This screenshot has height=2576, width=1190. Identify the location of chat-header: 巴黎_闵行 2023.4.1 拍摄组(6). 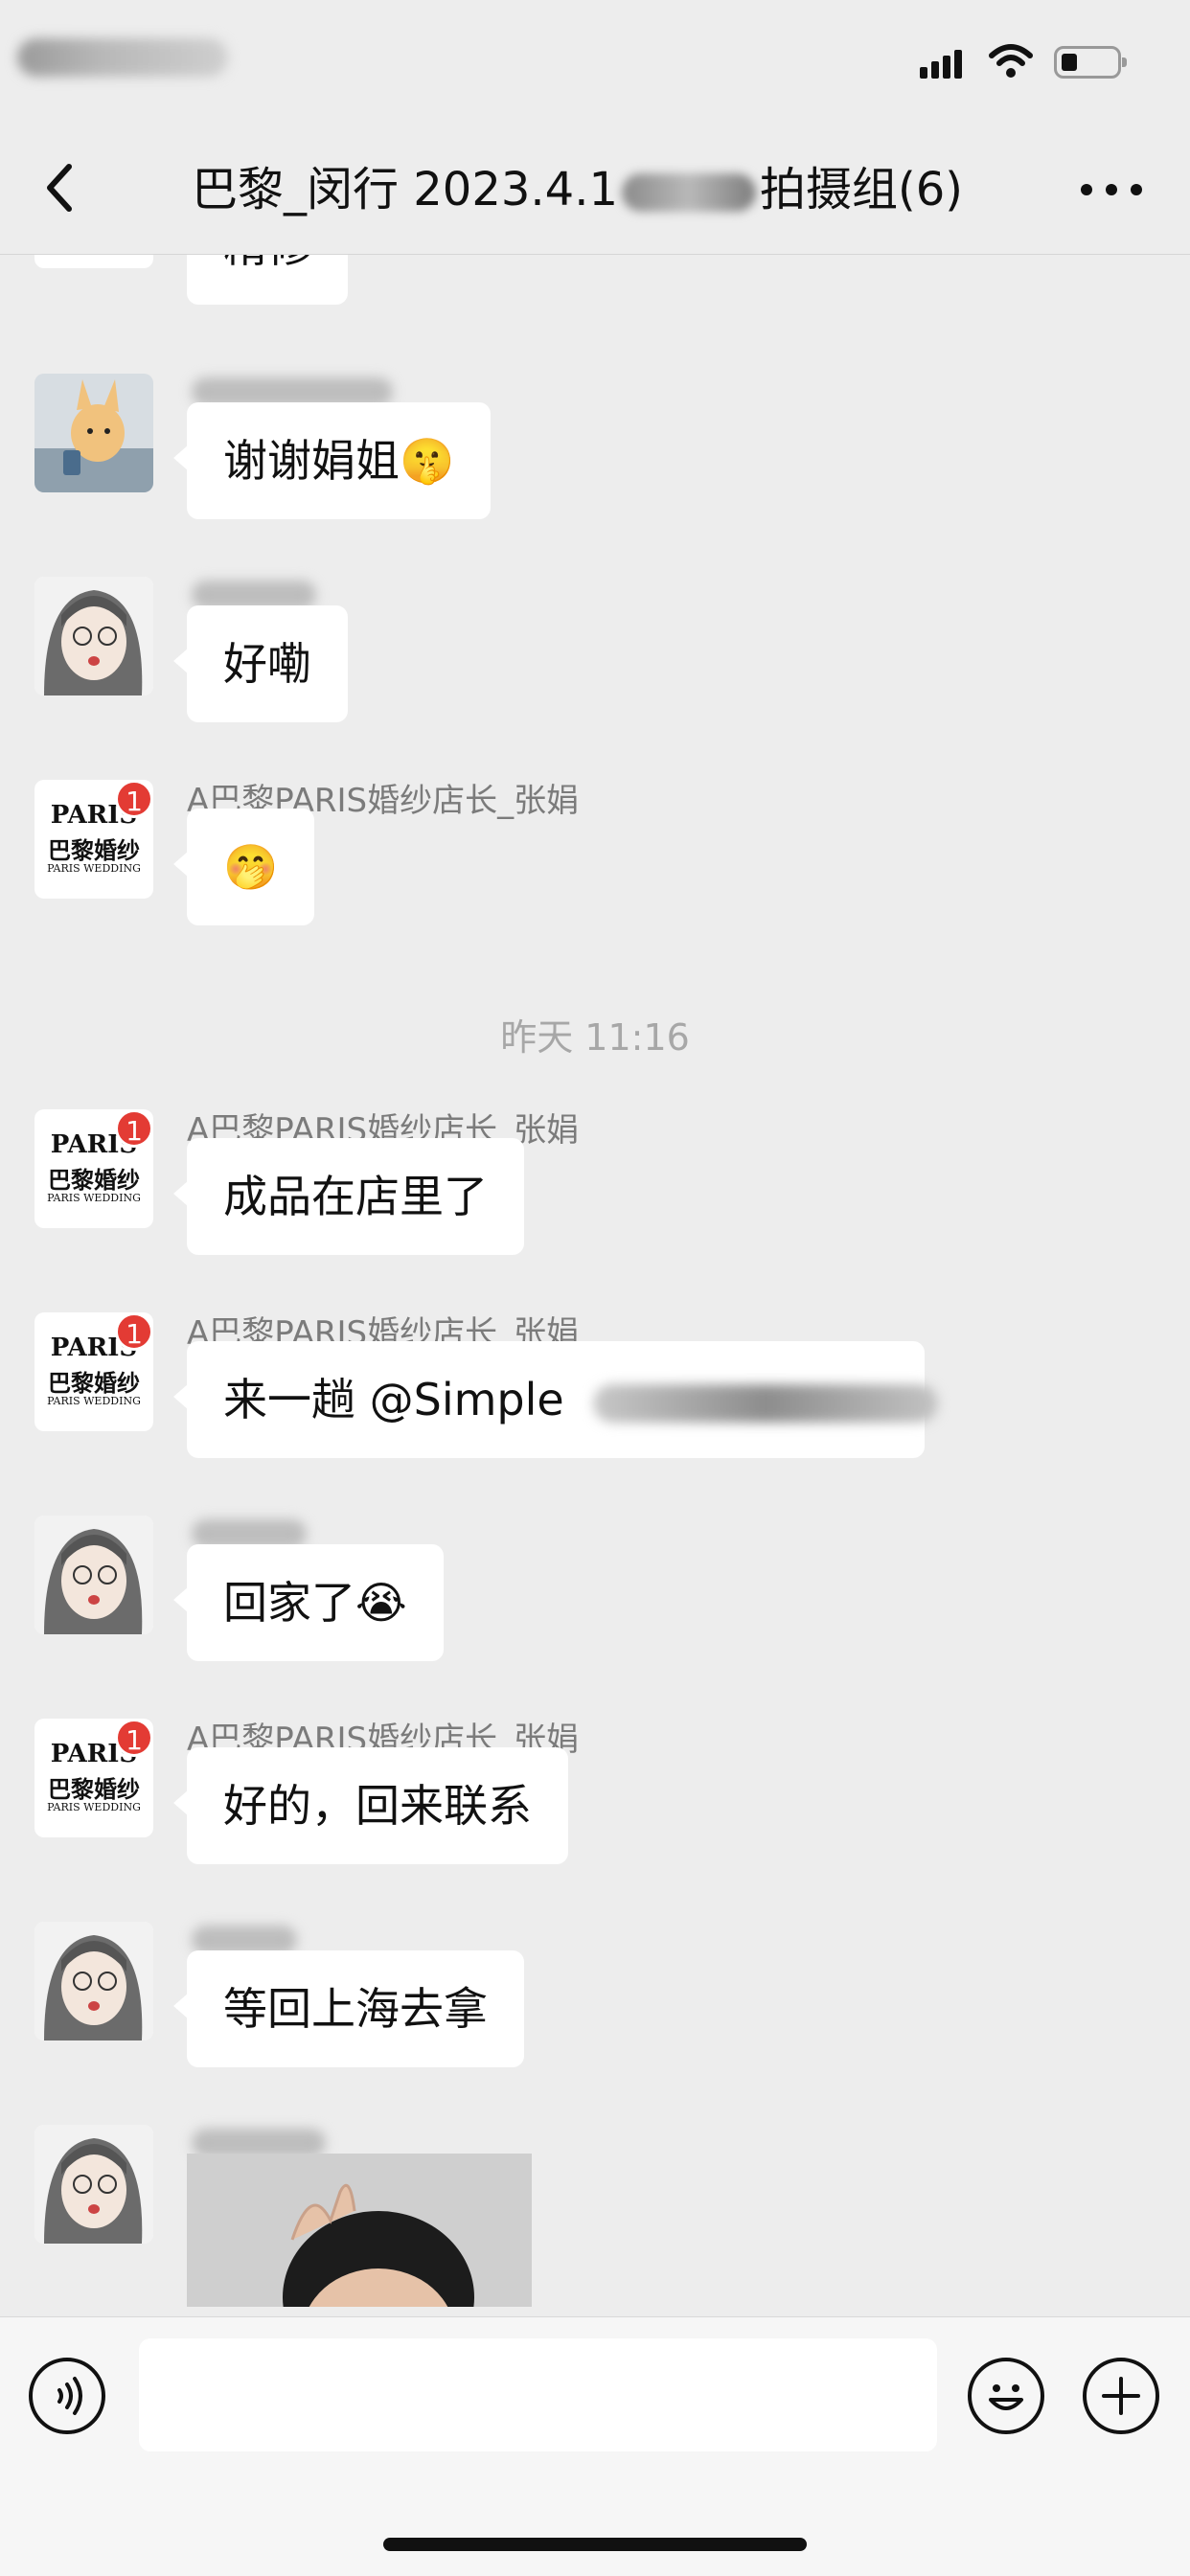
(595, 190).